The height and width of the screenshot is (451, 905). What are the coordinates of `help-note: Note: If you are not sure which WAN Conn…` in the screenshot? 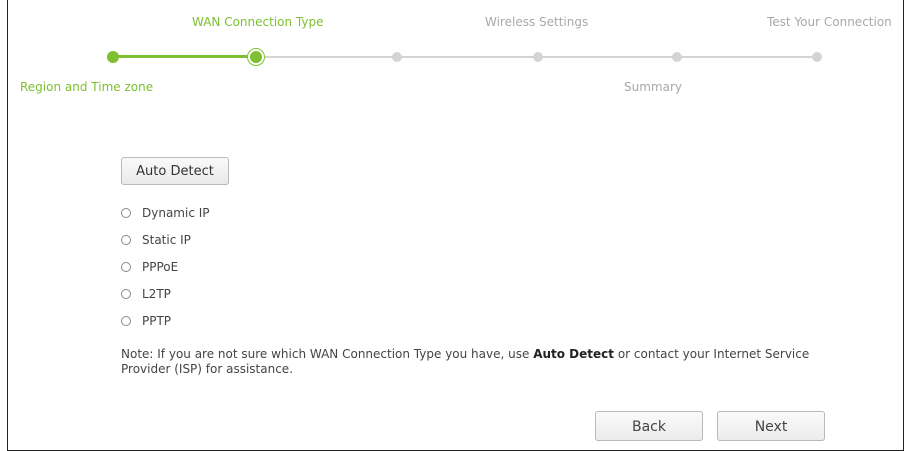 It's located at (471, 362).